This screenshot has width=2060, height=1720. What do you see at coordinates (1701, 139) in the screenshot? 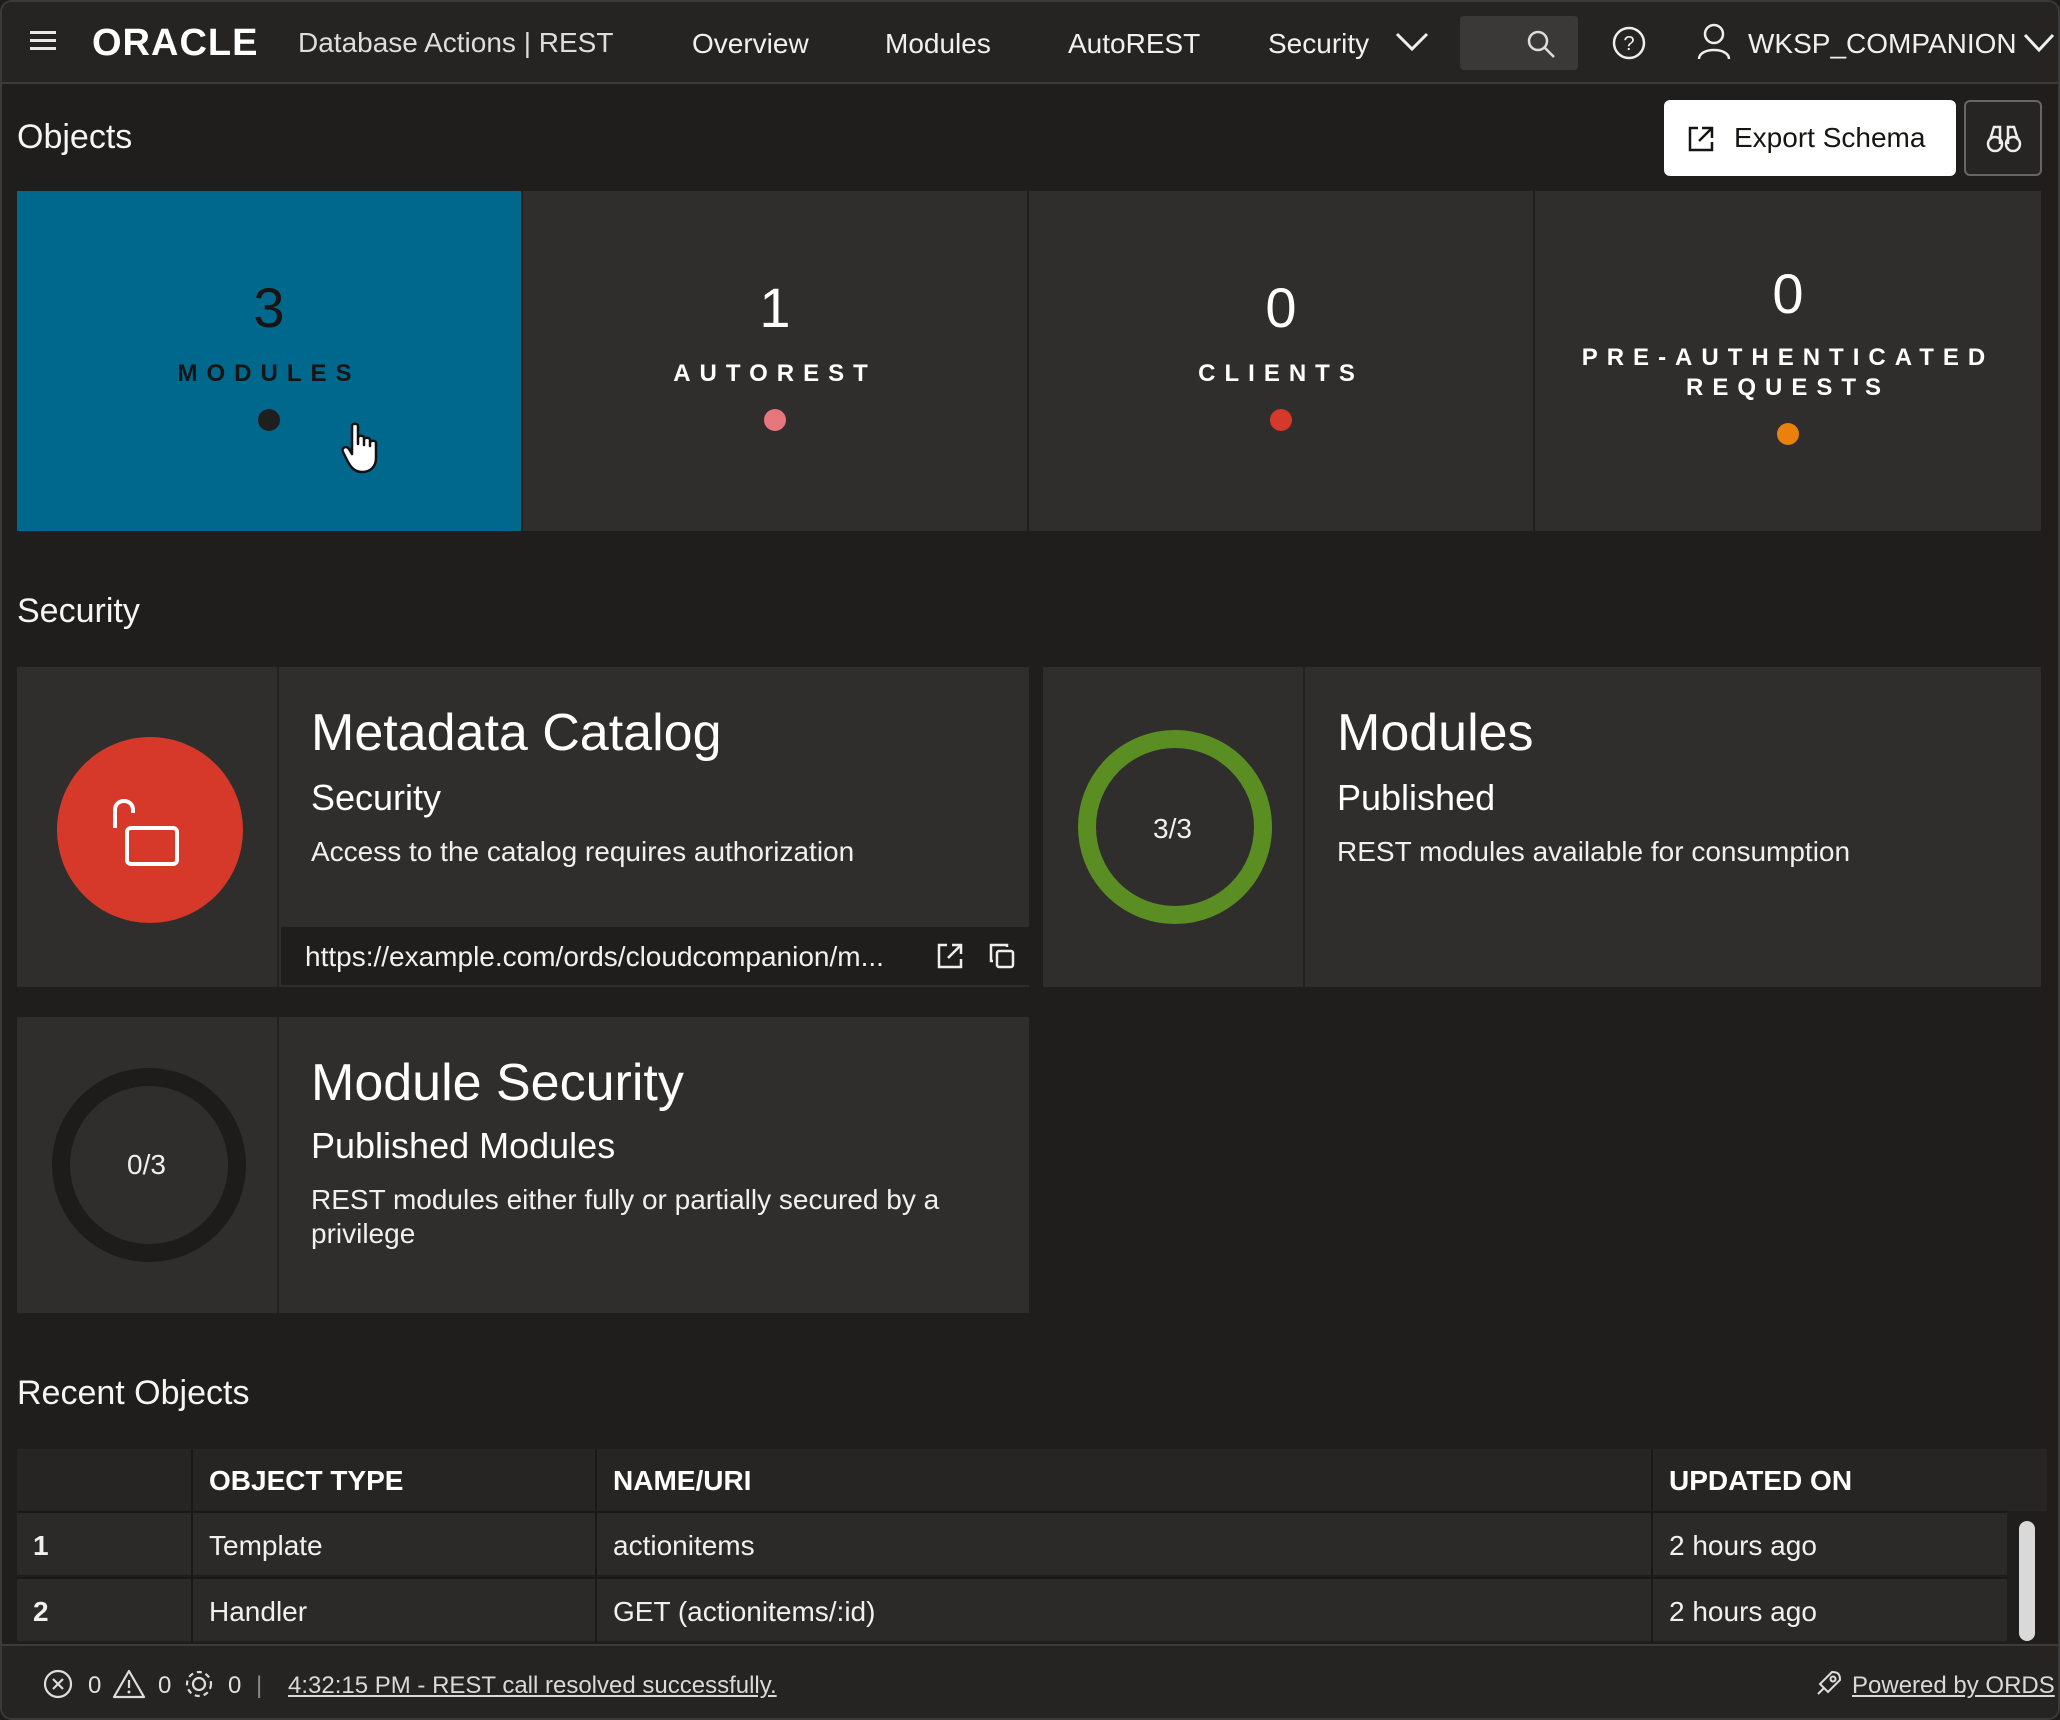
I see `export-icon` at bounding box center [1701, 139].